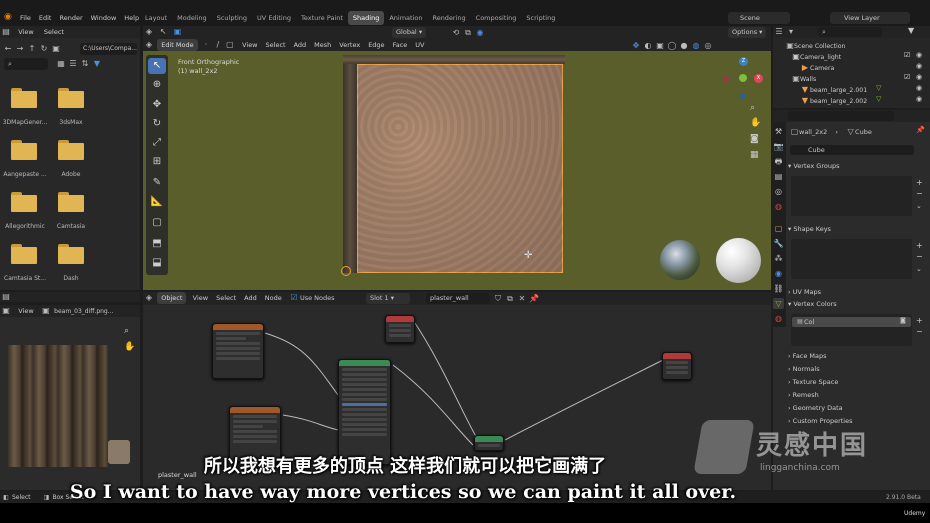  I want to click on section-custom-properties: › Custom Properties, so click(820, 421).